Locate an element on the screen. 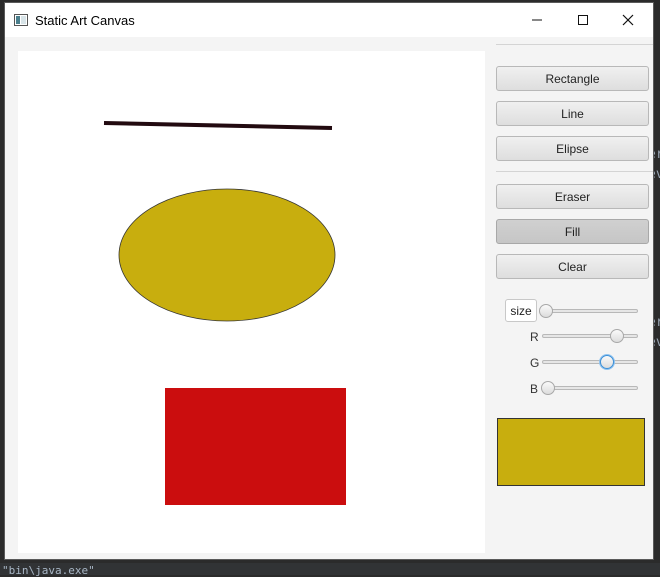 This screenshot has height=577, width=660. maximize-button is located at coordinates (583, 20).